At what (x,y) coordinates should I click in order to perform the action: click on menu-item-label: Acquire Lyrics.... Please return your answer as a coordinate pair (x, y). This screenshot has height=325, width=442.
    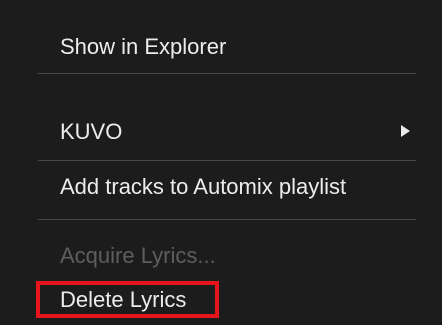
    Looking at the image, I should click on (138, 255).